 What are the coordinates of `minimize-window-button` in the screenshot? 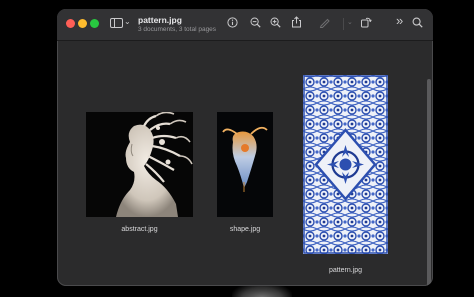 It's located at (82, 23).